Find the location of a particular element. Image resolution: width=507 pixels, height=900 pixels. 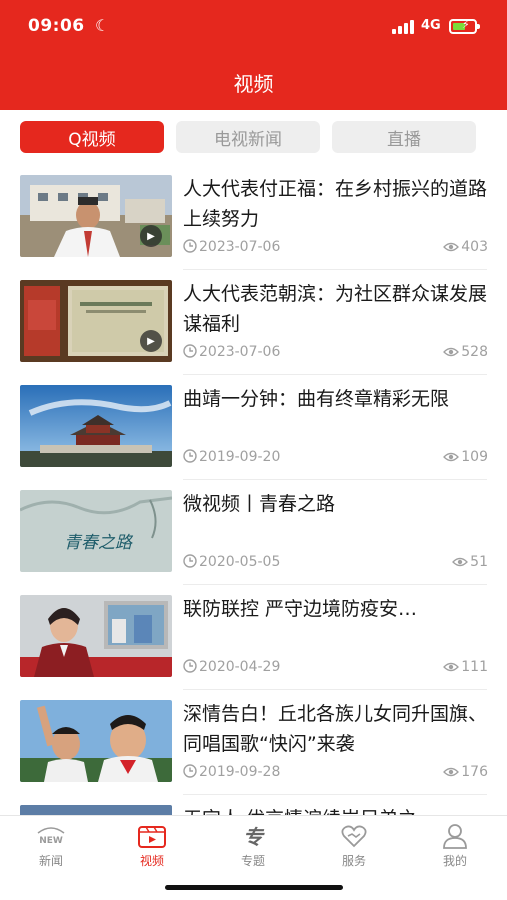

nav-topic: 专 专题 is located at coordinates (253, 845).